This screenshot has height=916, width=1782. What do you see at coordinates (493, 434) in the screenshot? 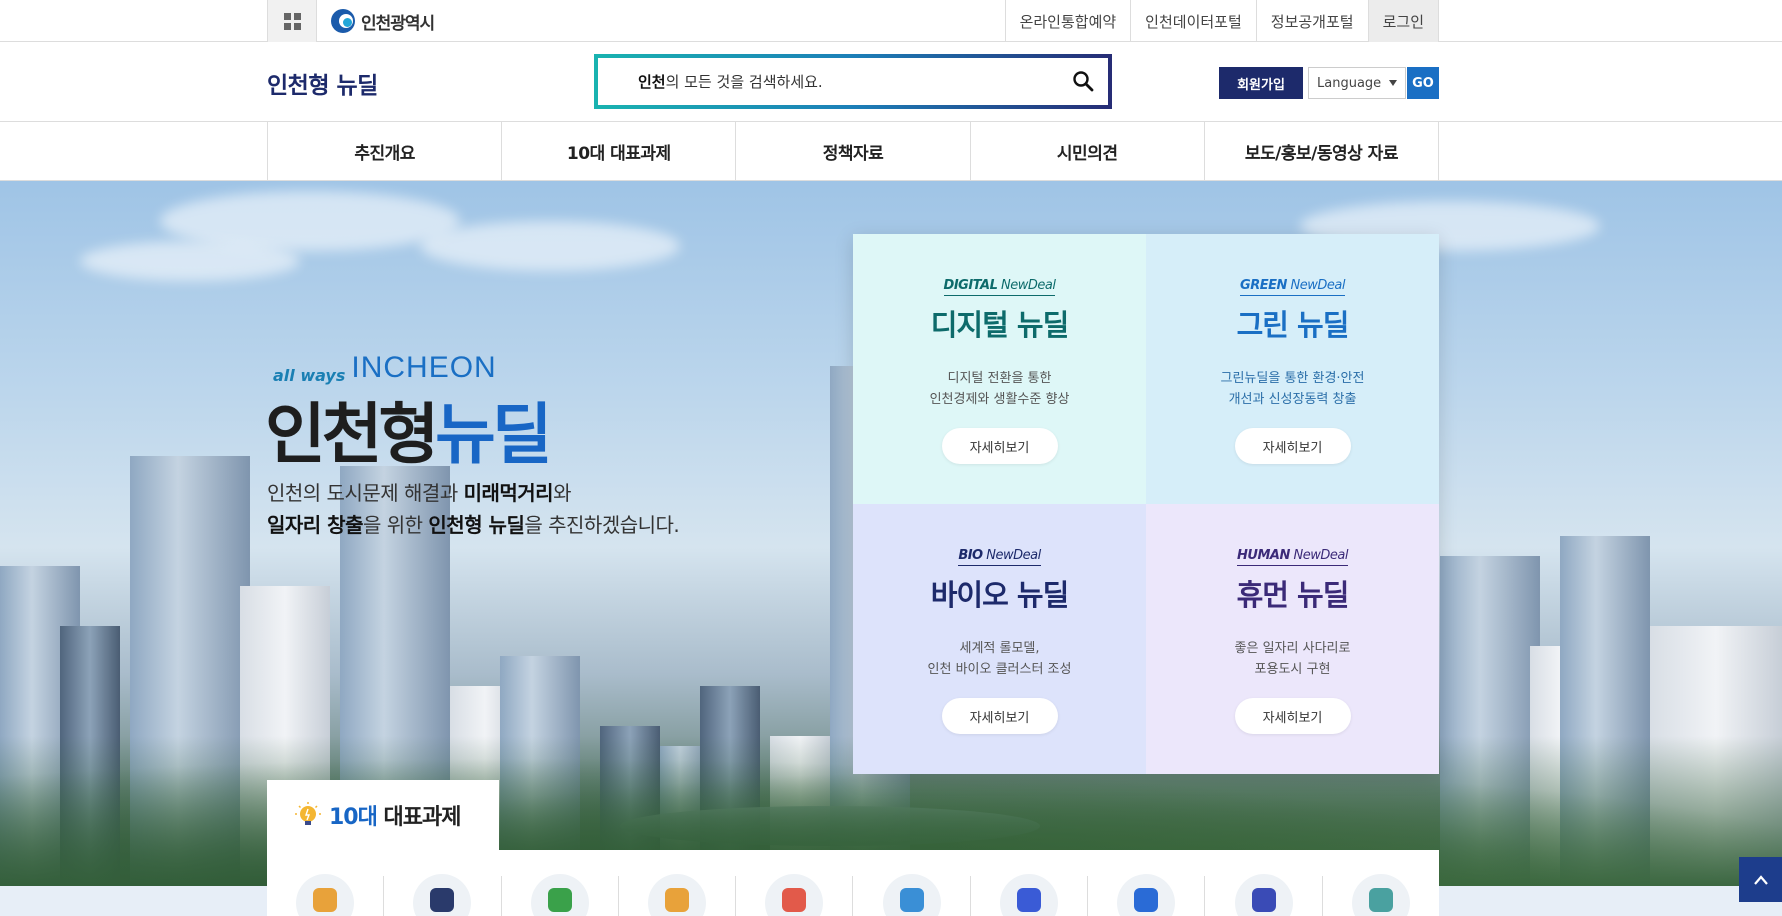
I see `hero-title-accent: 뉴딜` at bounding box center [493, 434].